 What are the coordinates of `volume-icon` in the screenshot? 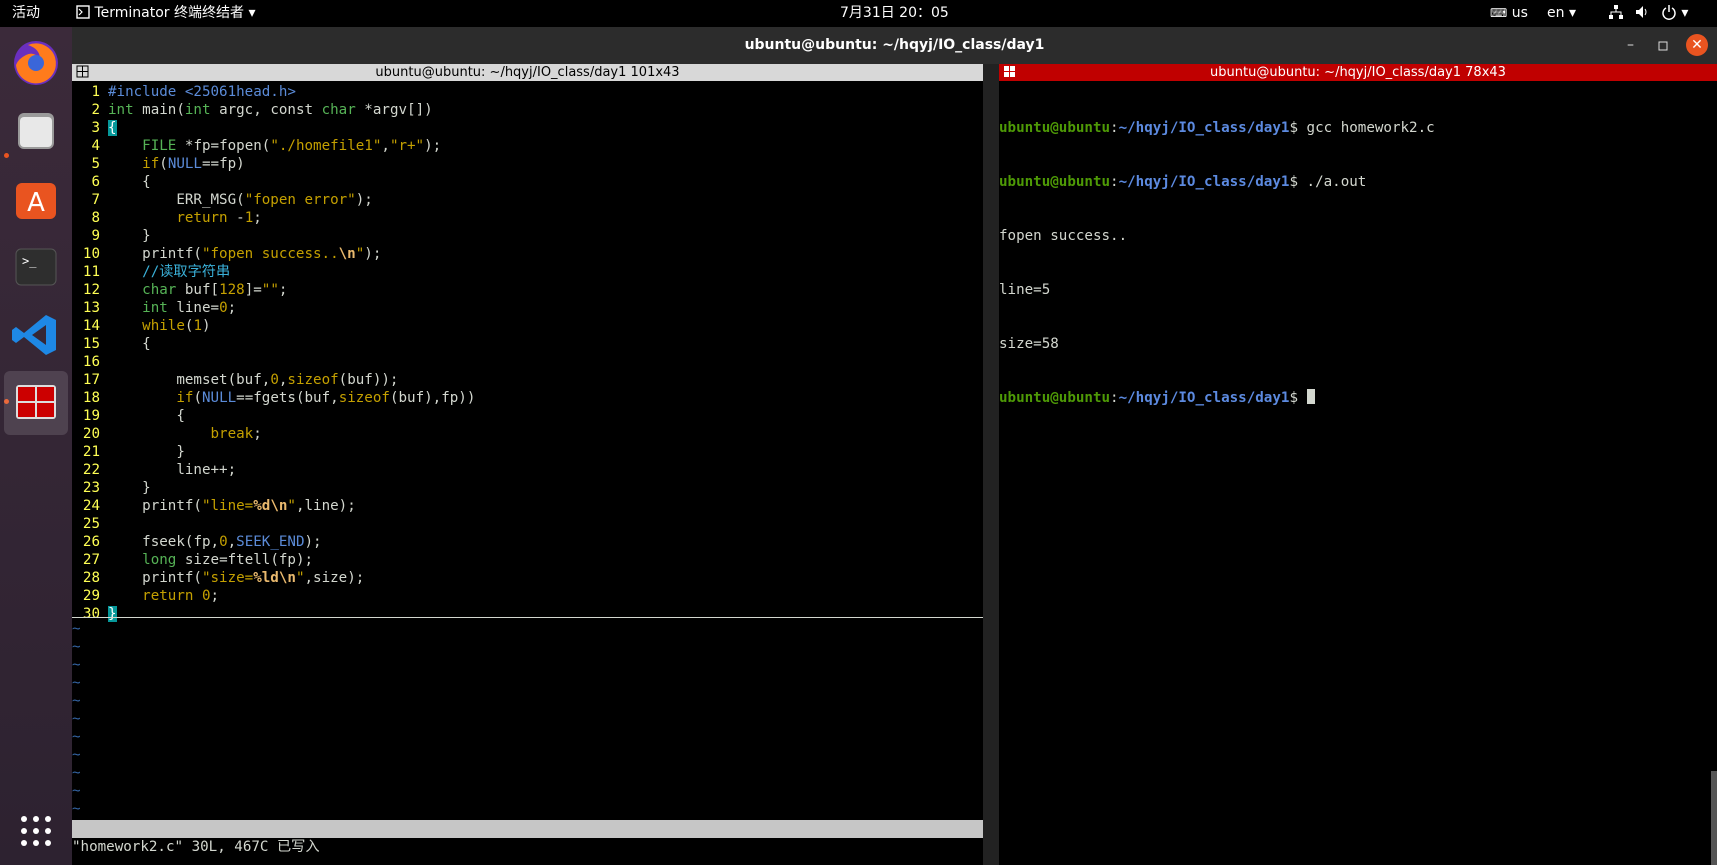 It's located at (1641, 12).